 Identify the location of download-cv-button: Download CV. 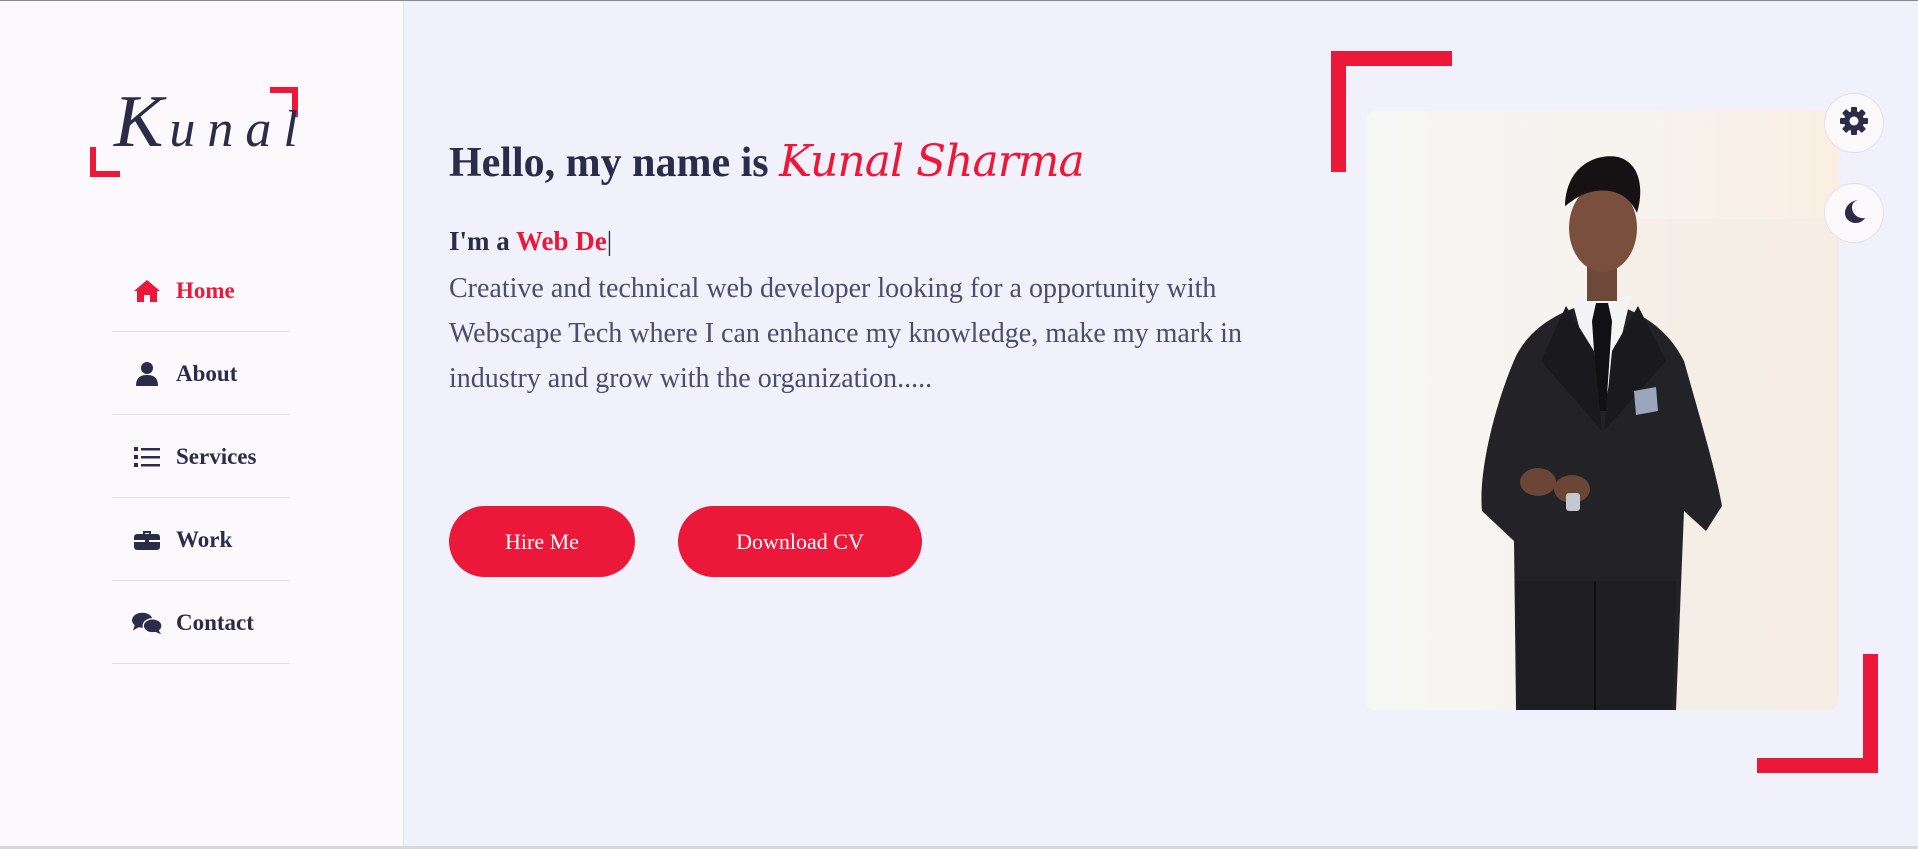
(800, 541).